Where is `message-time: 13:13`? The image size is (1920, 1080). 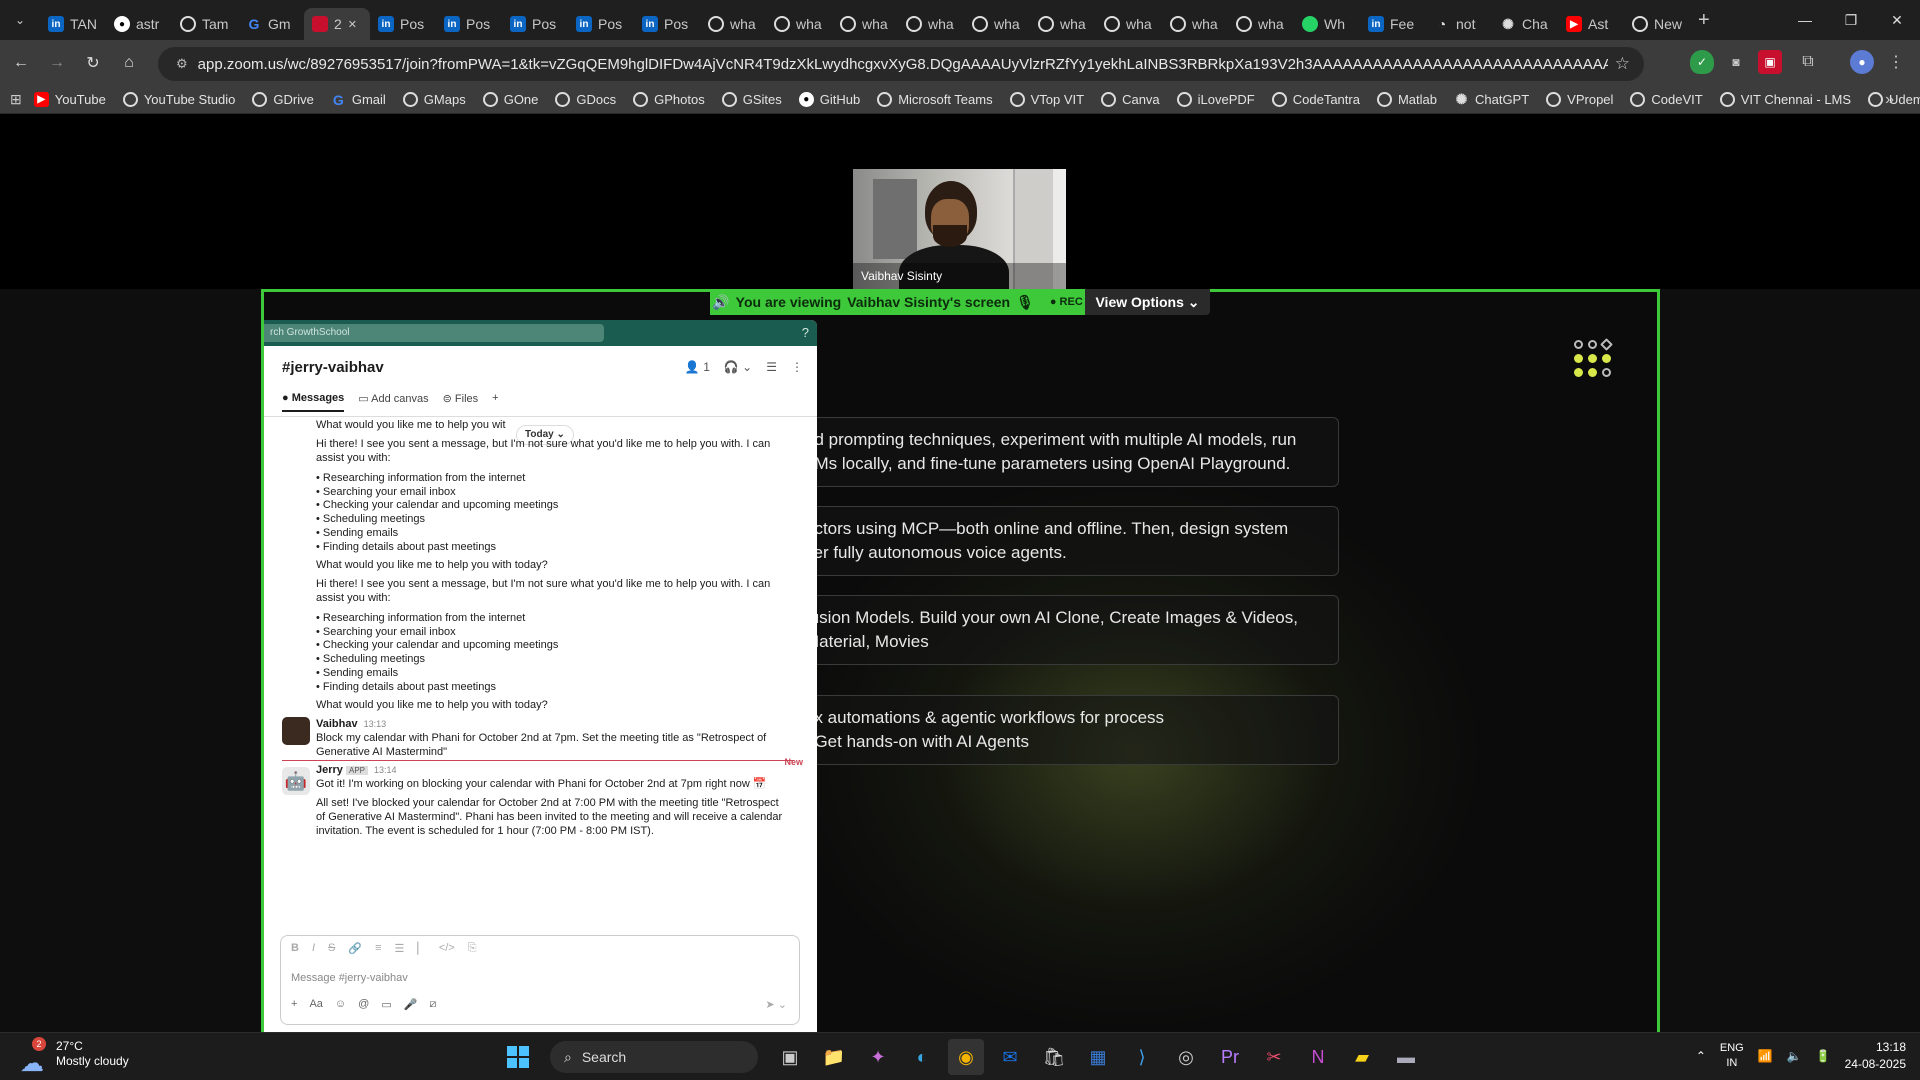
message-time: 13:13 is located at coordinates (375, 724).